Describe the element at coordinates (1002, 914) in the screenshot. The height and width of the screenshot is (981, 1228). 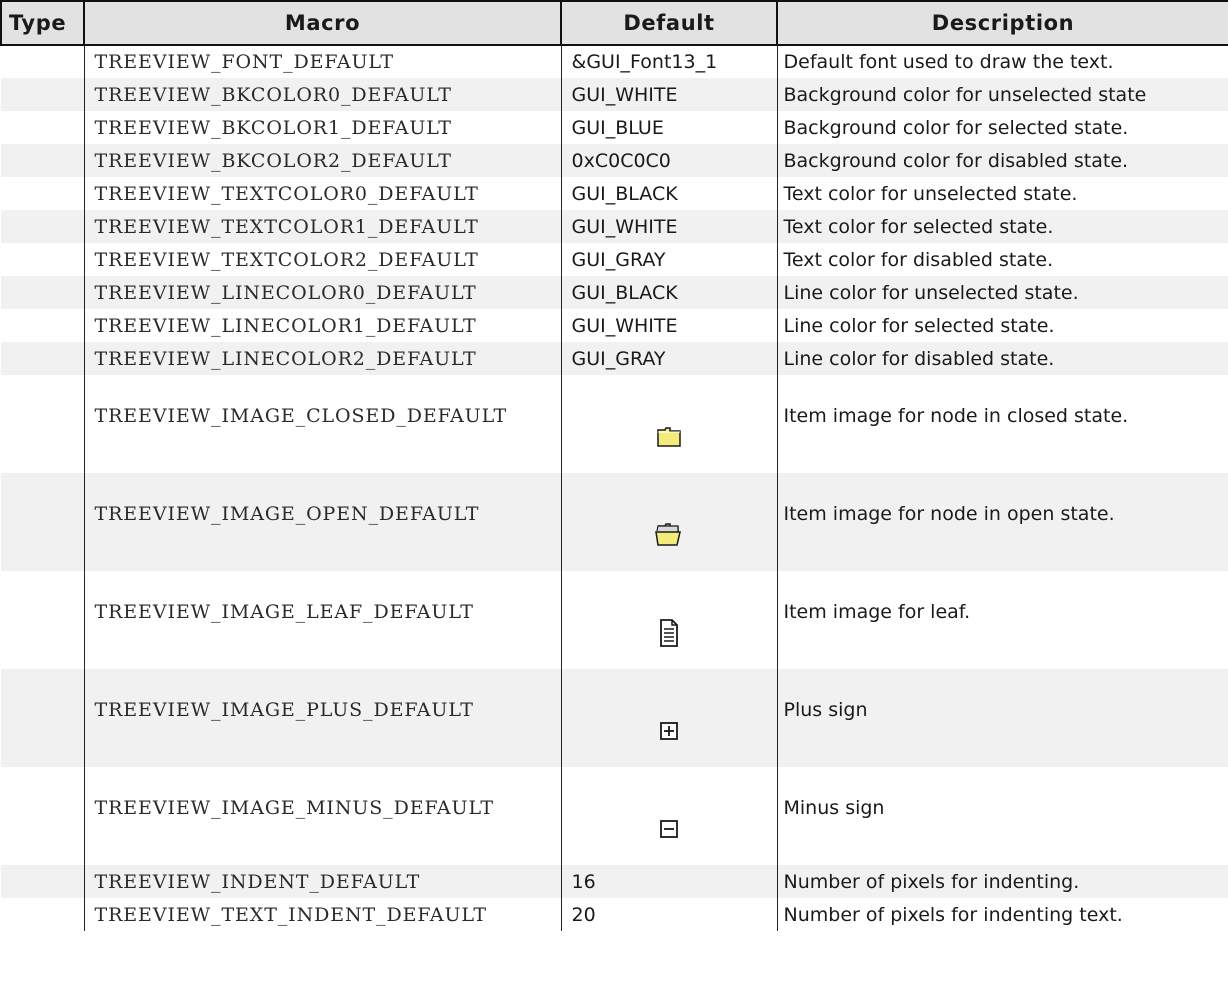
I see `description-cell: Number of pixels for indenting text.` at that location.